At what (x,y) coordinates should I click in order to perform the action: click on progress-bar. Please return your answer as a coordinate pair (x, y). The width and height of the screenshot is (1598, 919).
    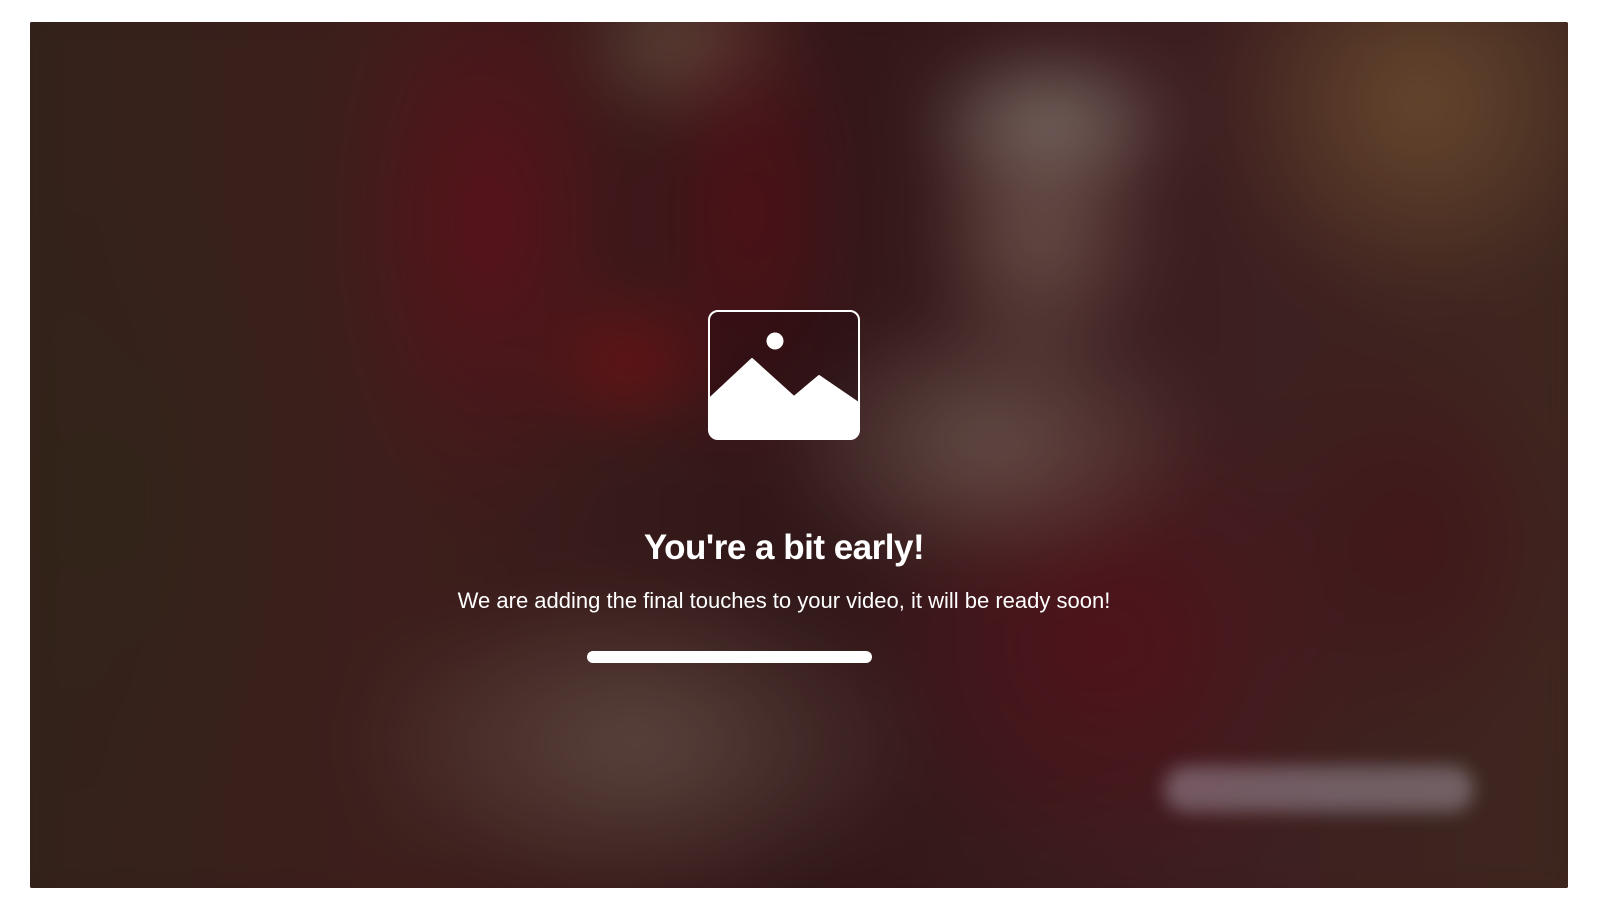
    Looking at the image, I should click on (782, 657).